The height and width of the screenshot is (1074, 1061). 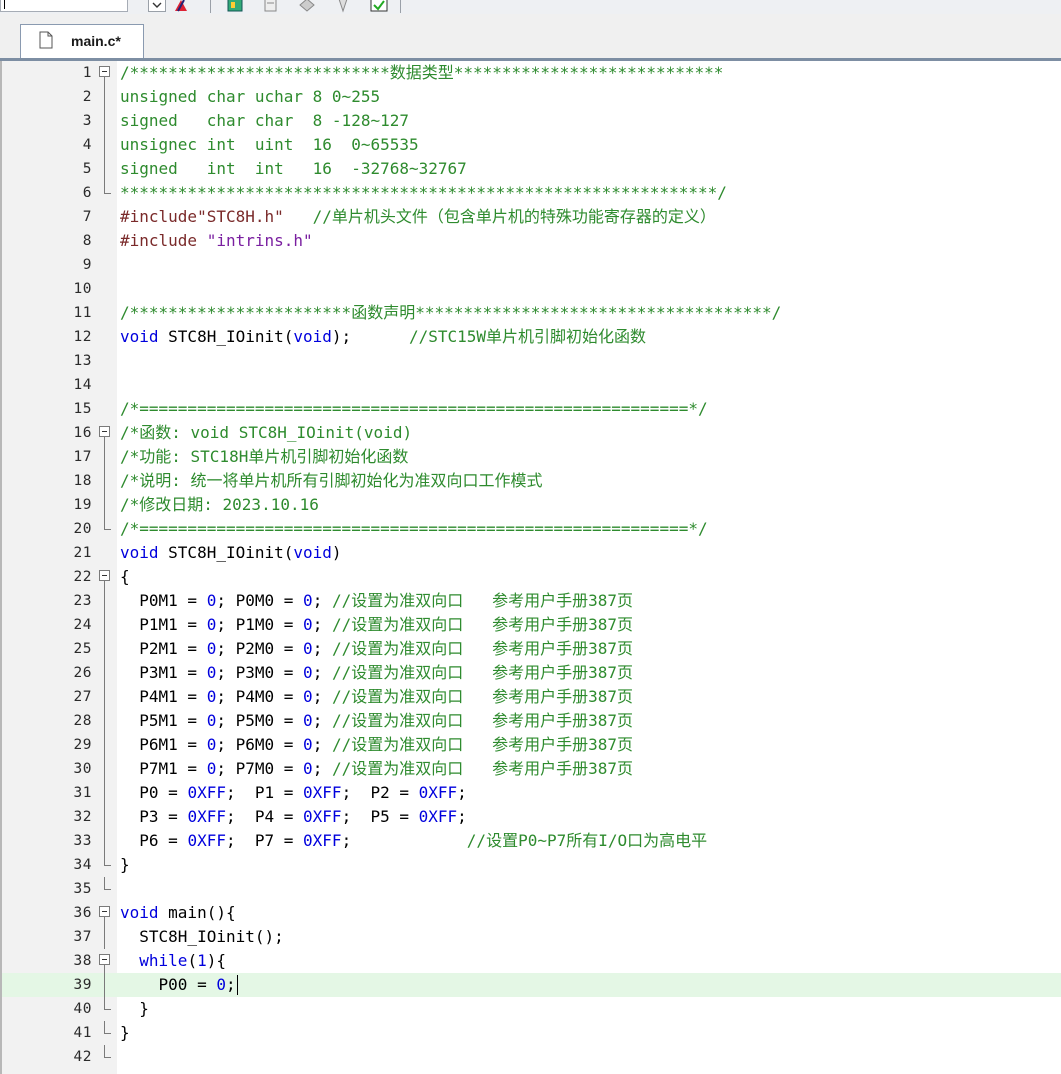 I want to click on code-line: 22 {, so click(x=531, y=577).